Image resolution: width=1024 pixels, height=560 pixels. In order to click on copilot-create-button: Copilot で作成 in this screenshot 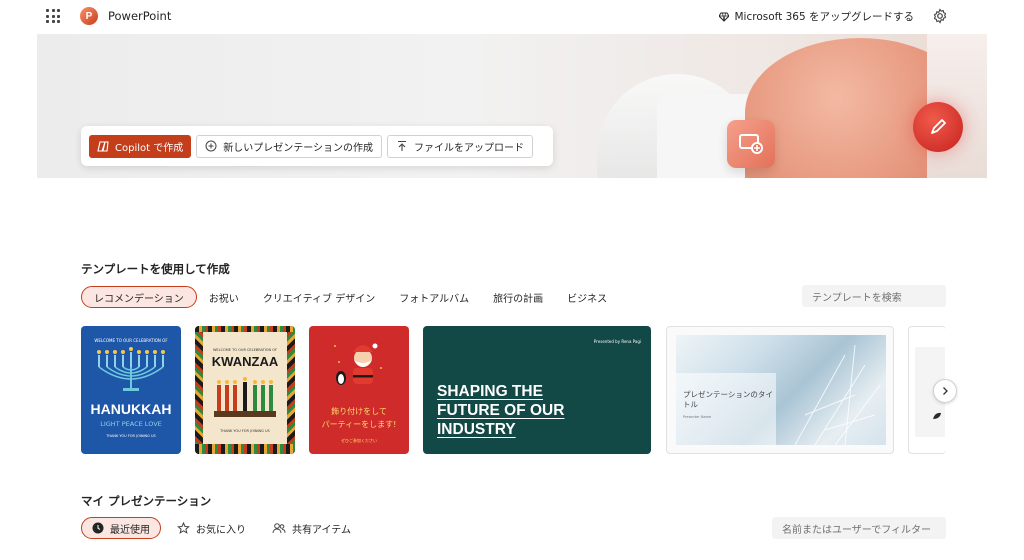, I will do `click(140, 146)`.